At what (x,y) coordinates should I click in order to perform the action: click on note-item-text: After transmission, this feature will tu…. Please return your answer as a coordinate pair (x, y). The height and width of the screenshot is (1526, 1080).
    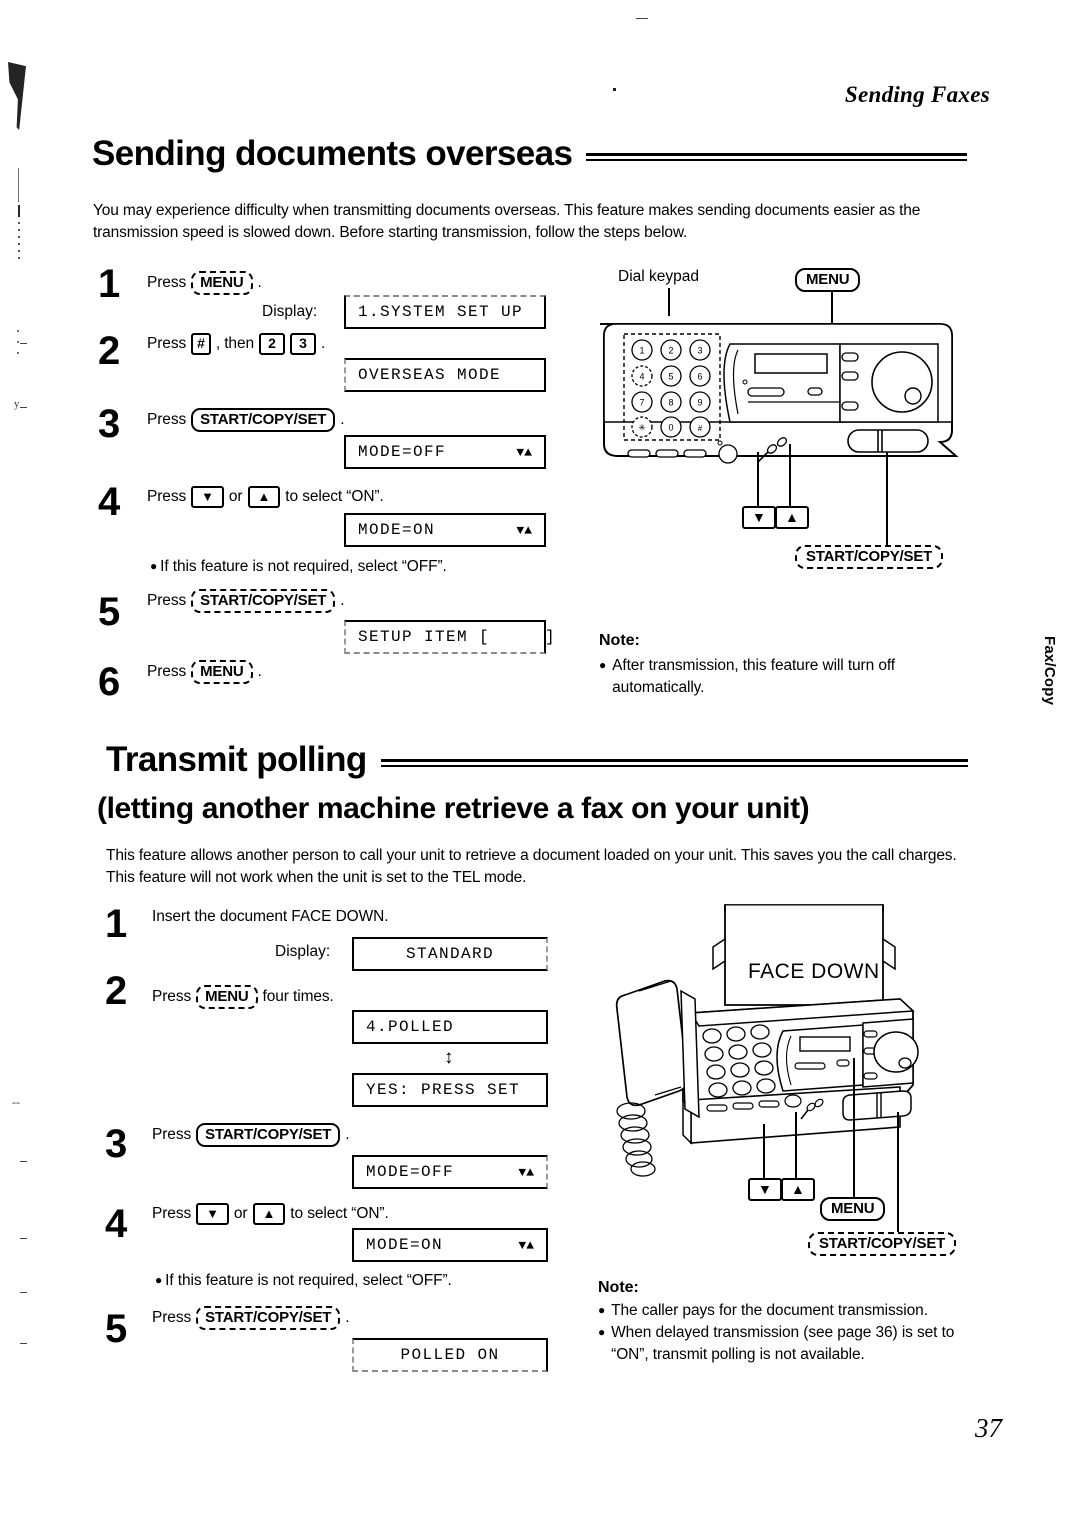
    Looking at the image, I should click on (753, 676).